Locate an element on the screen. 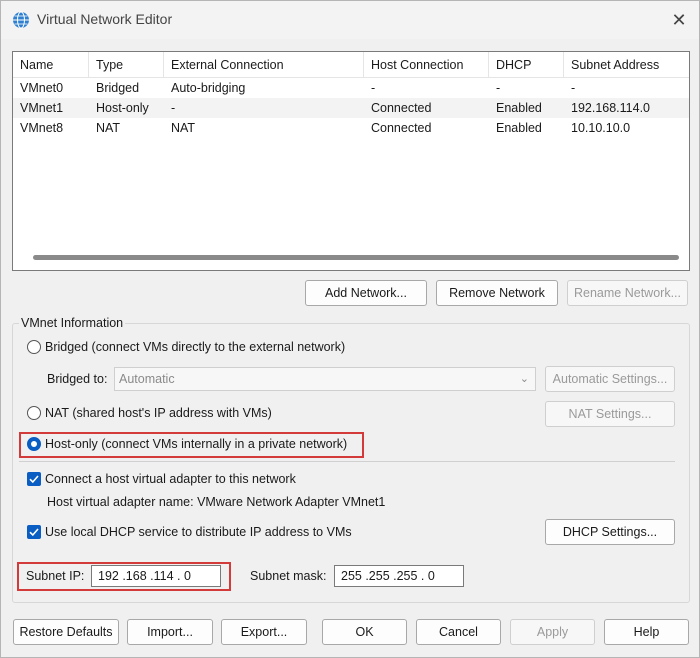  table-cell: VMnet8 is located at coordinates (42, 128).